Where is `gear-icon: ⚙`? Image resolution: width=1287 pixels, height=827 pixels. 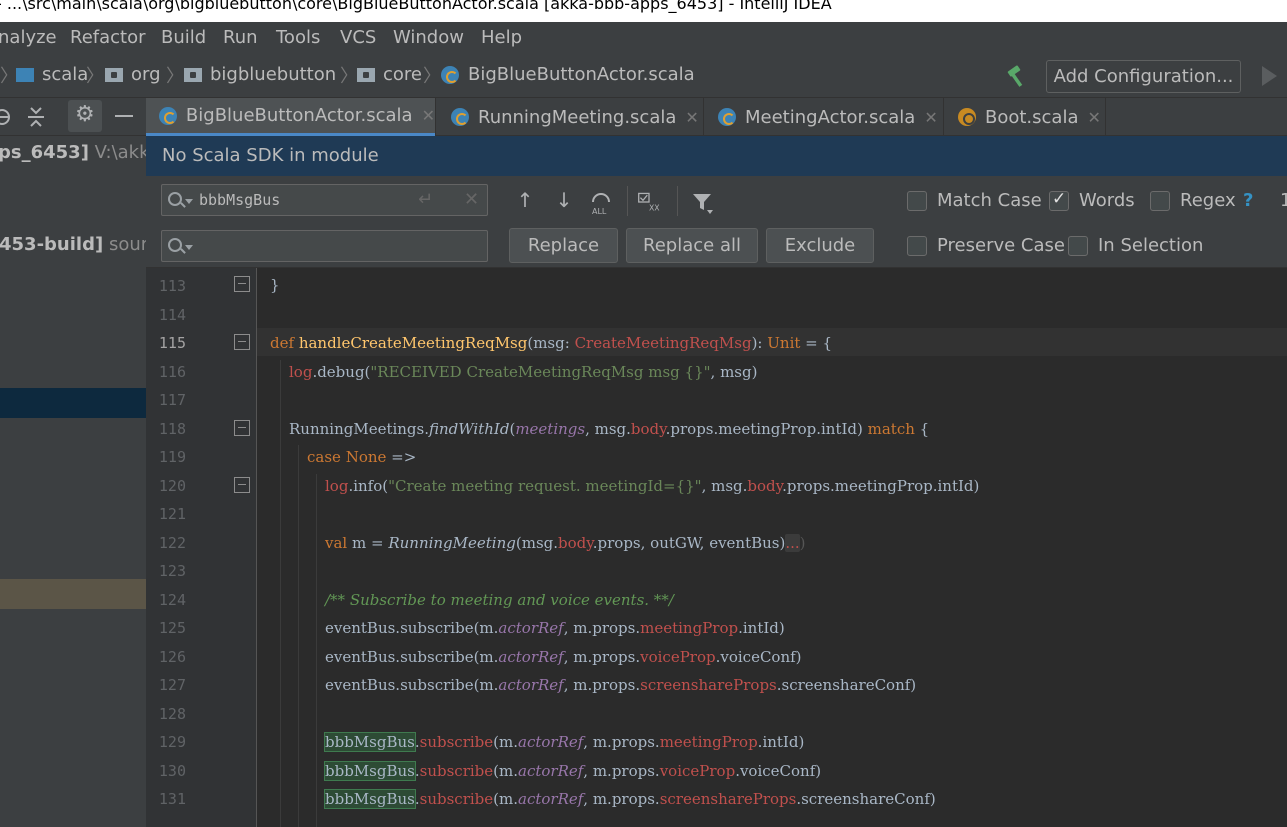
gear-icon: ⚙ is located at coordinates (85, 114).